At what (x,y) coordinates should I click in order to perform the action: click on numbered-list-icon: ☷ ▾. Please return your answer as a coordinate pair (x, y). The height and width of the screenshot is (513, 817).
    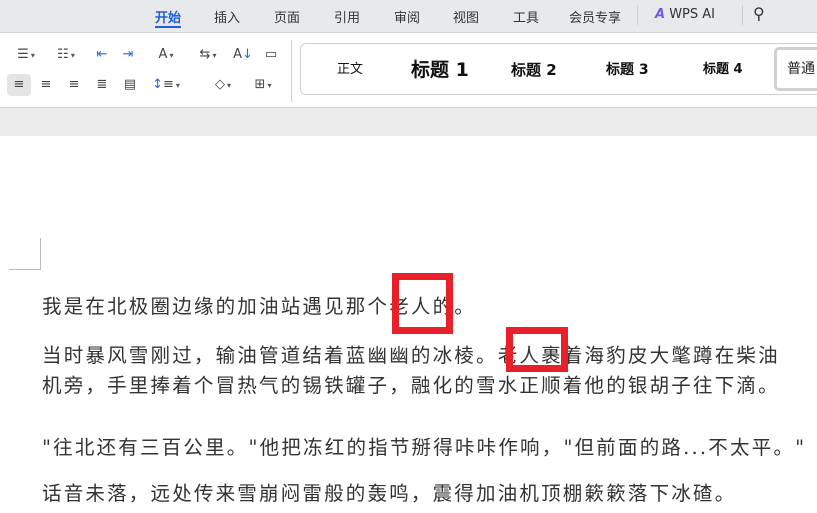
    Looking at the image, I should click on (66, 55).